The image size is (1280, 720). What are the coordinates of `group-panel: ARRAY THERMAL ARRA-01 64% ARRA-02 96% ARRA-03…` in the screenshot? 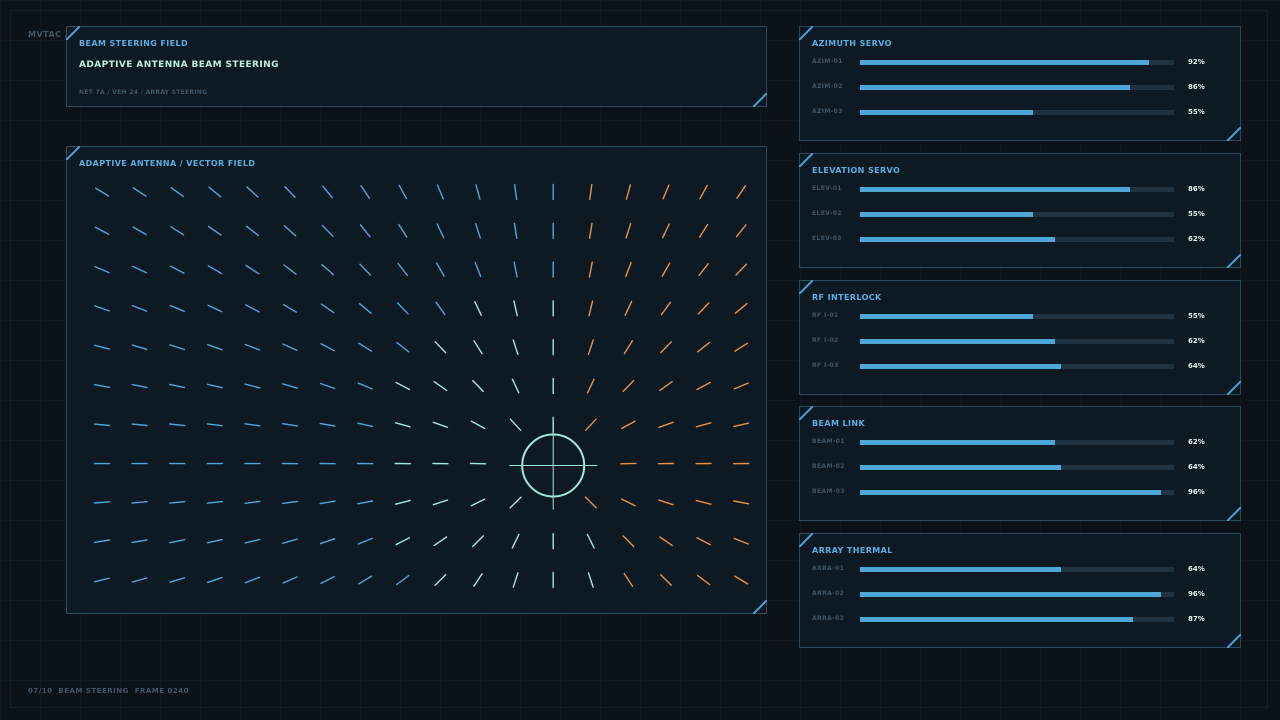 It's located at (1020, 590).